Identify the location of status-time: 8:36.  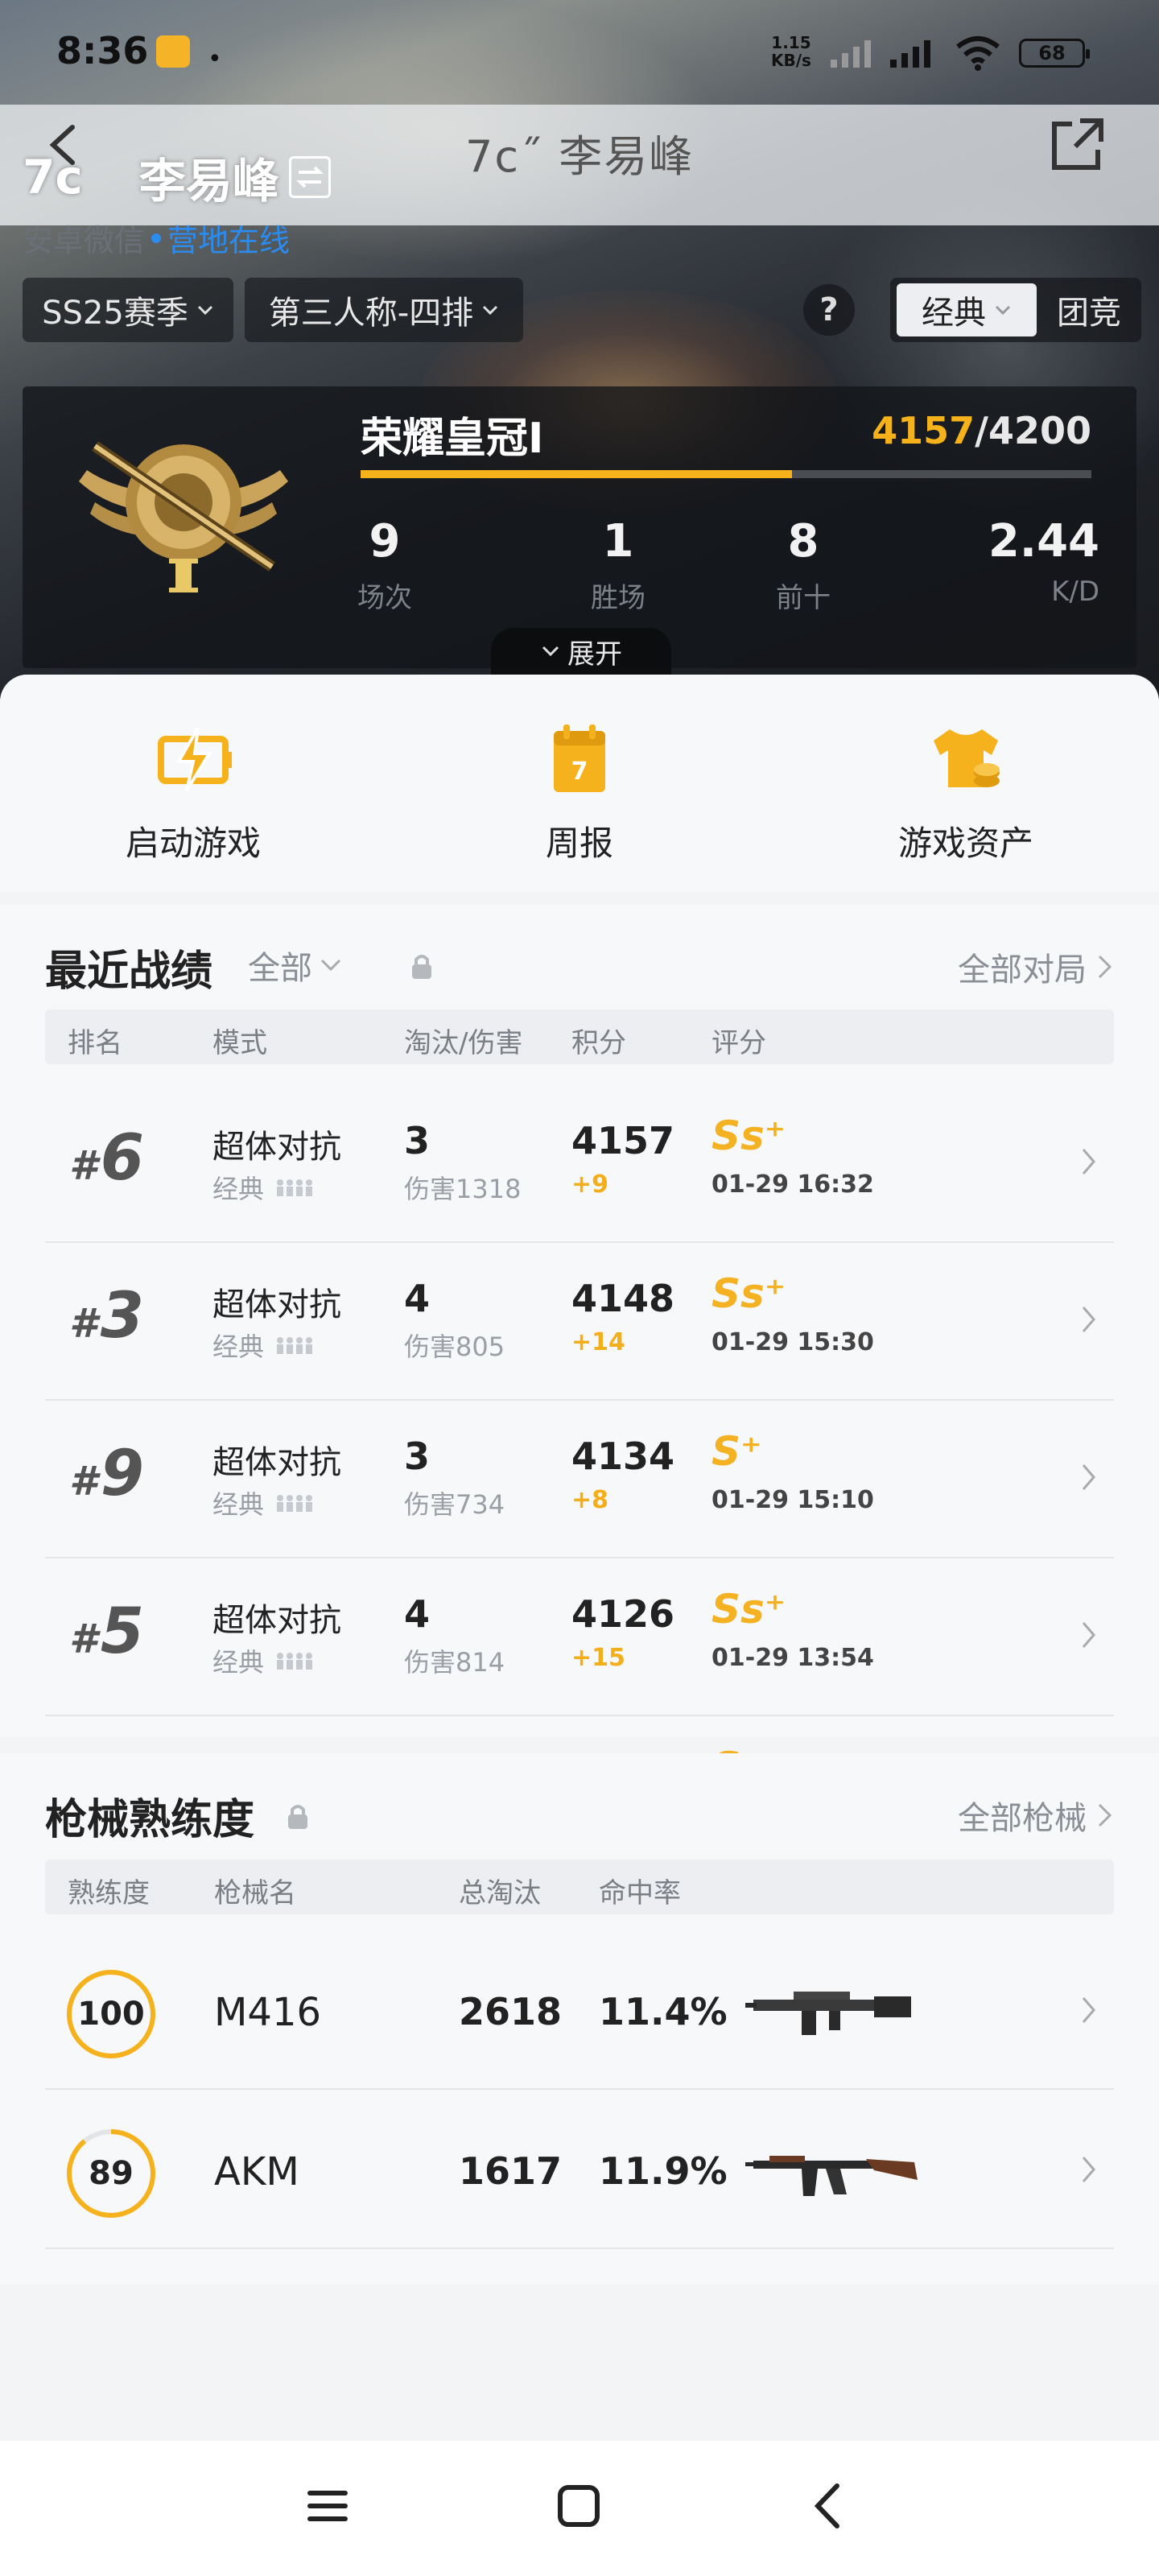
(102, 50).